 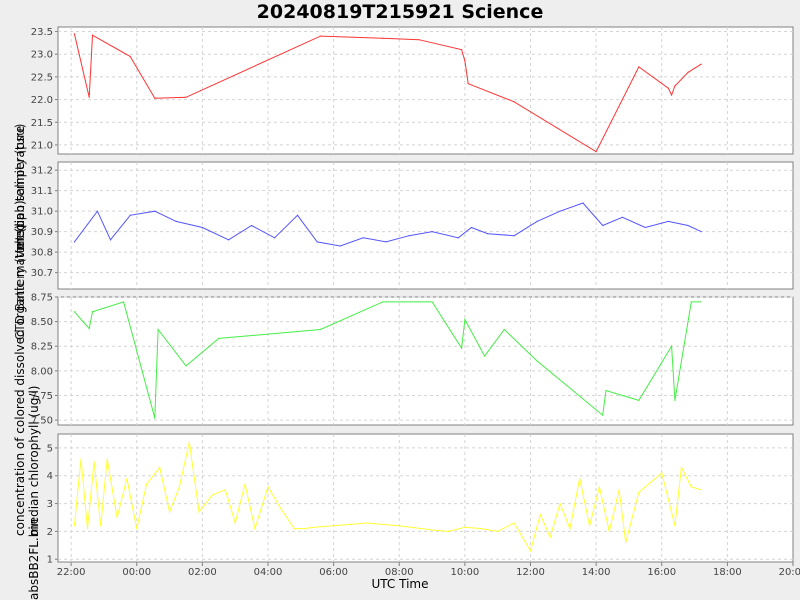 I want to click on x-axis-label: UTC Time, so click(x=400, y=584).